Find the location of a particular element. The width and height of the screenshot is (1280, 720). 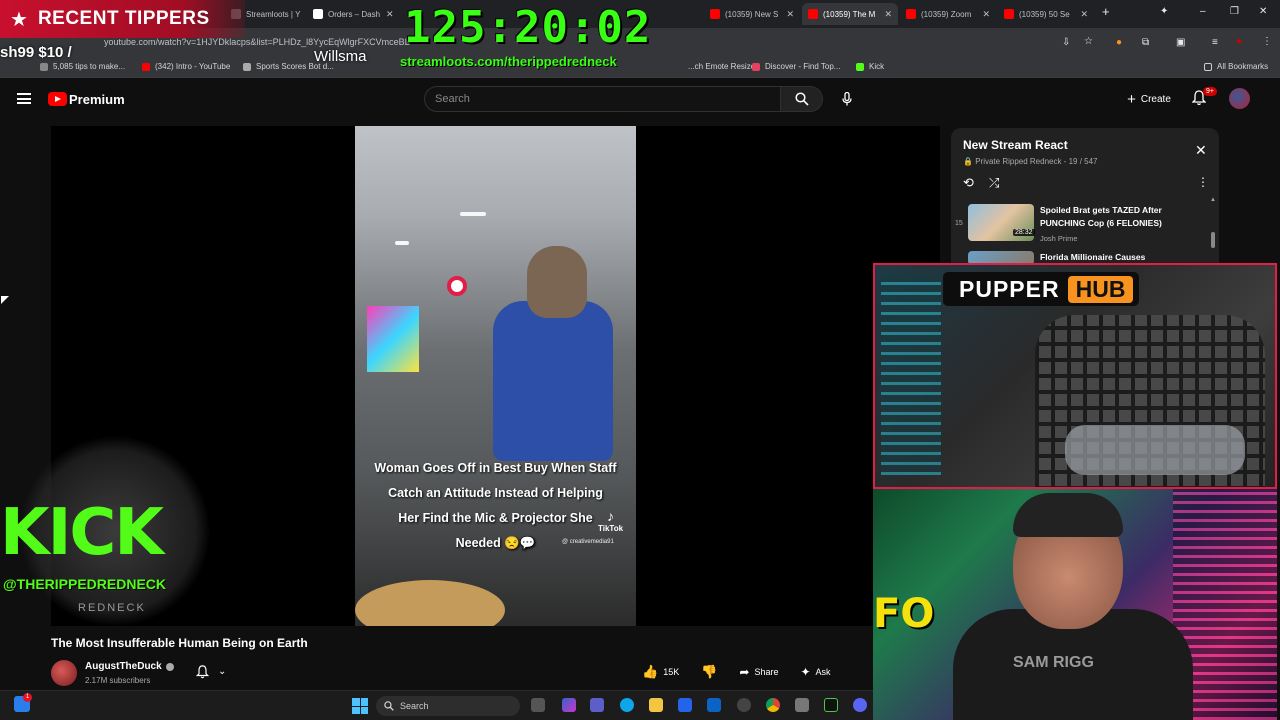

like-button: 👍 15K is located at coordinates (660, 672).